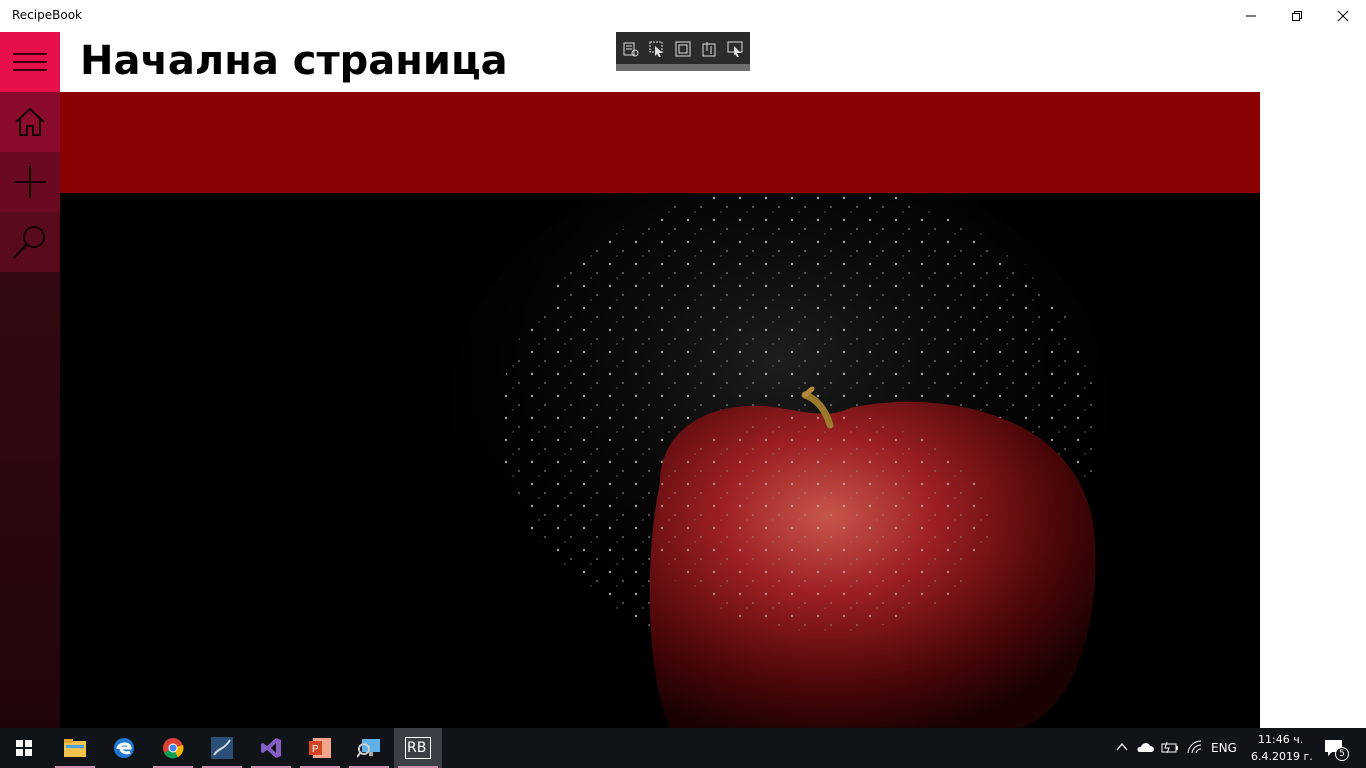  I want to click on page-title: Начална страница, so click(294, 61).